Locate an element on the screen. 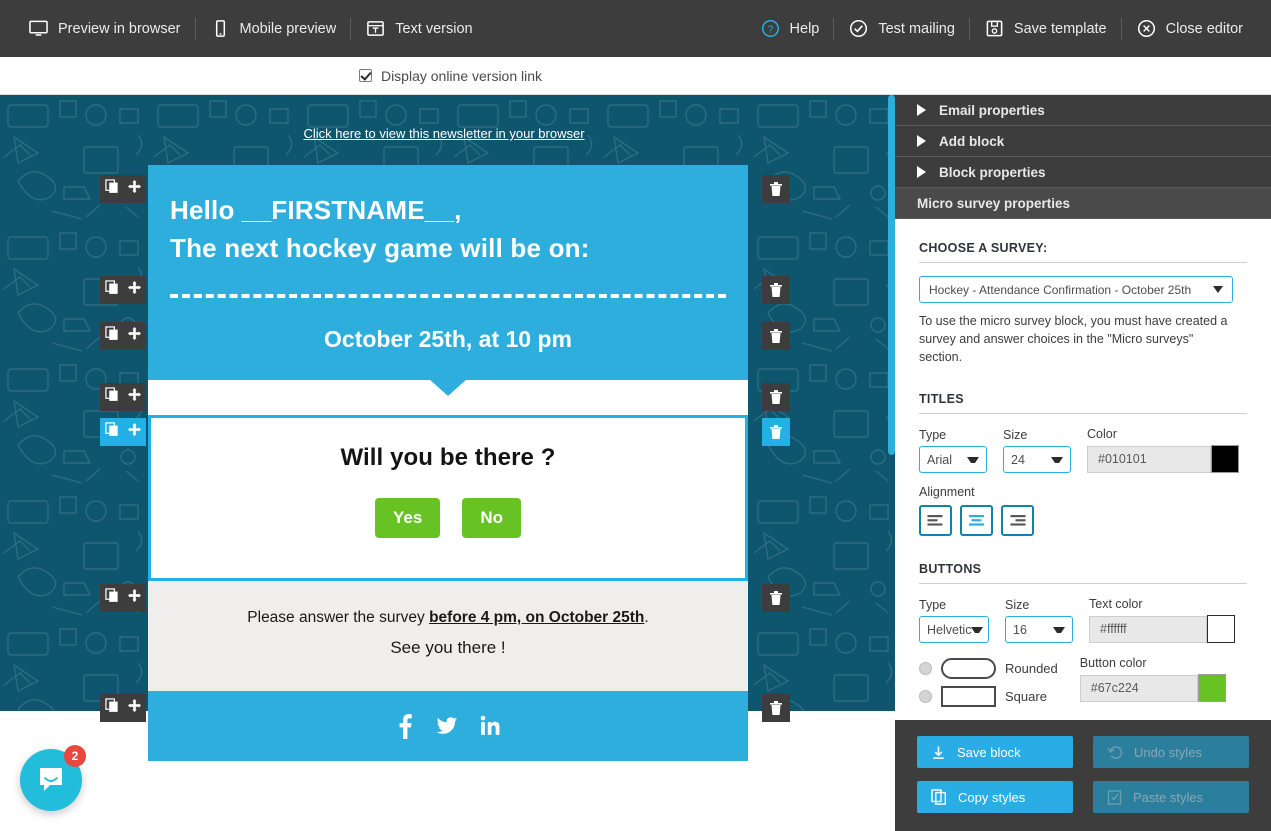 The image size is (1271, 831). email-block-date: October 25th, at 10 pm is located at coordinates (445, 350).